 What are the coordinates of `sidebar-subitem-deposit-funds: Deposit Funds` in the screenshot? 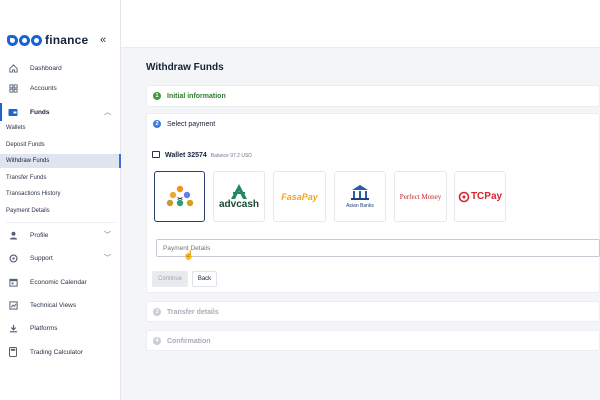 It's located at (60, 145).